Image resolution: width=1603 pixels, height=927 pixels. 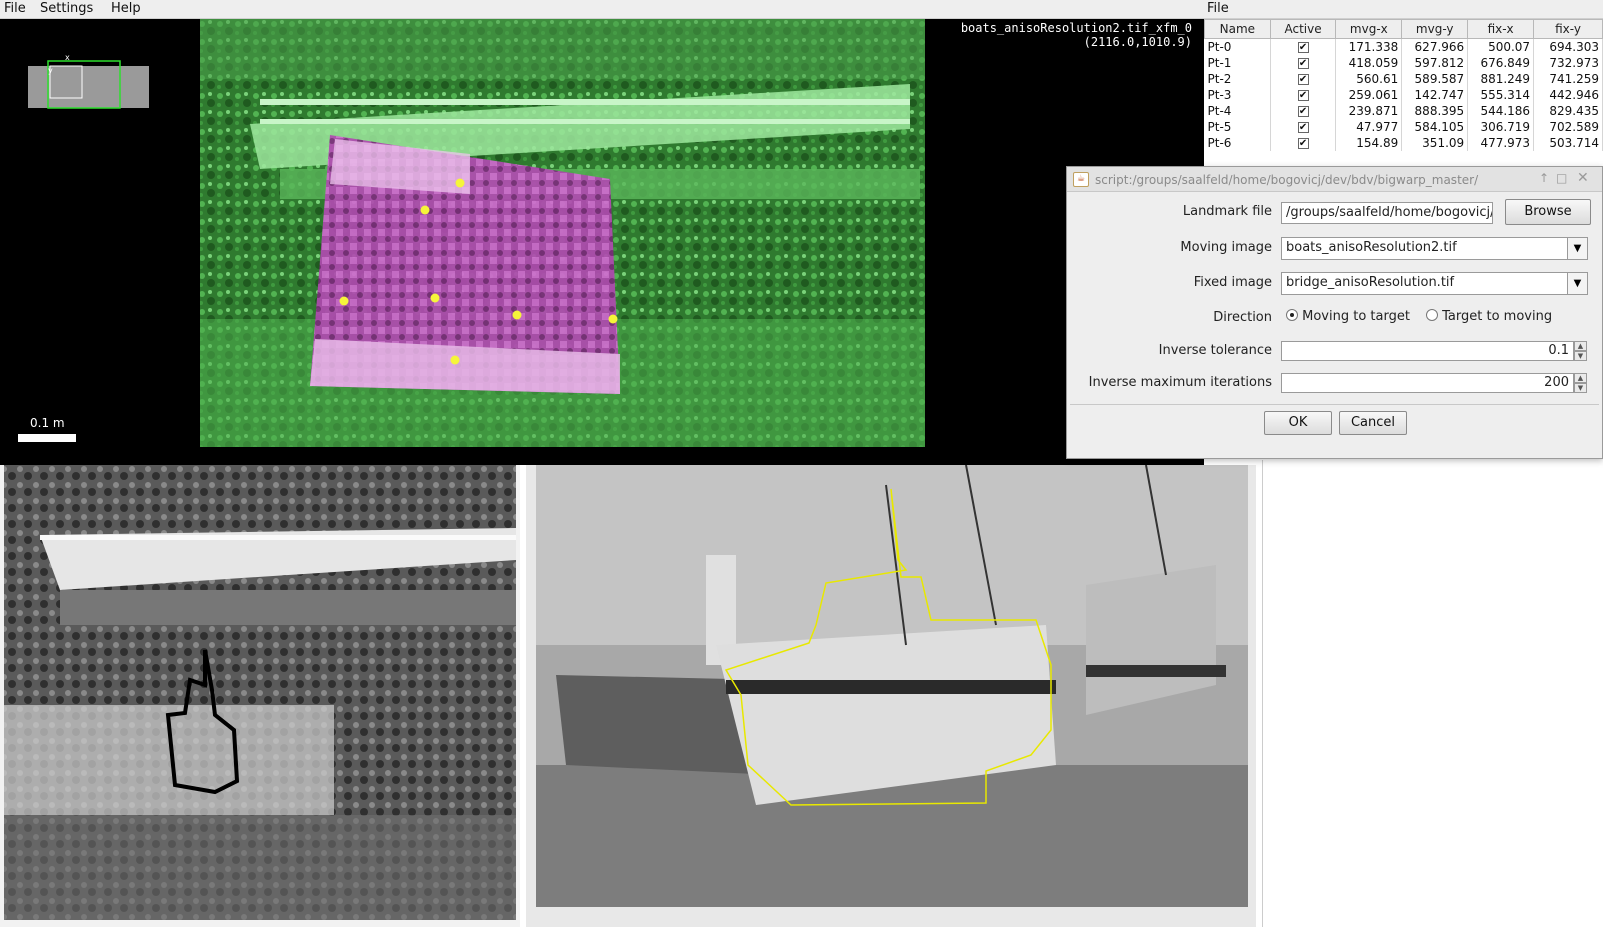 I want to click on empty-panel, so click(x=1432, y=693).